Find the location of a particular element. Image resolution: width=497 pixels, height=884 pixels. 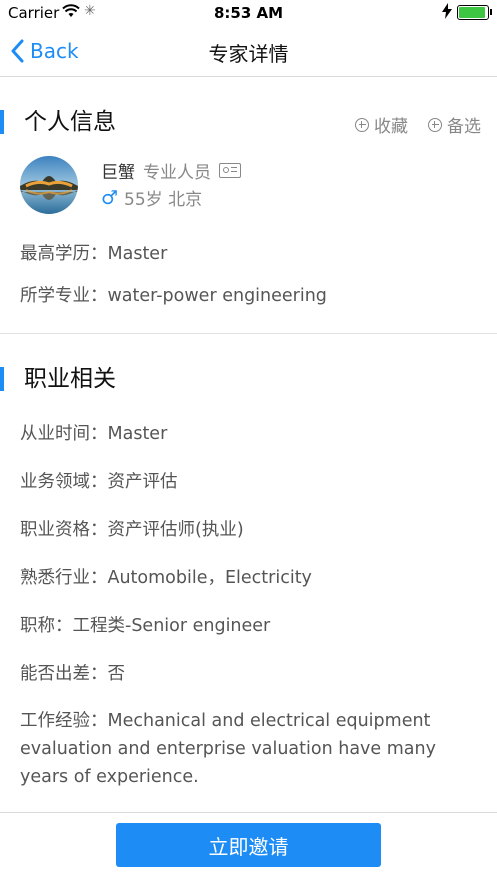

collect-button: 收藏 is located at coordinates (381, 124).